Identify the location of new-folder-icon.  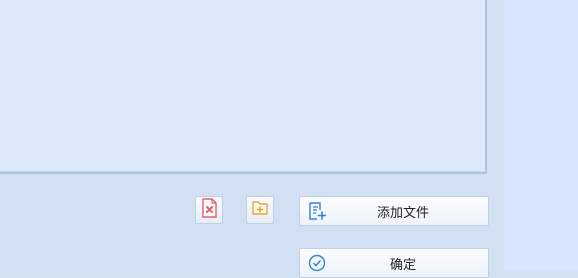
(260, 210).